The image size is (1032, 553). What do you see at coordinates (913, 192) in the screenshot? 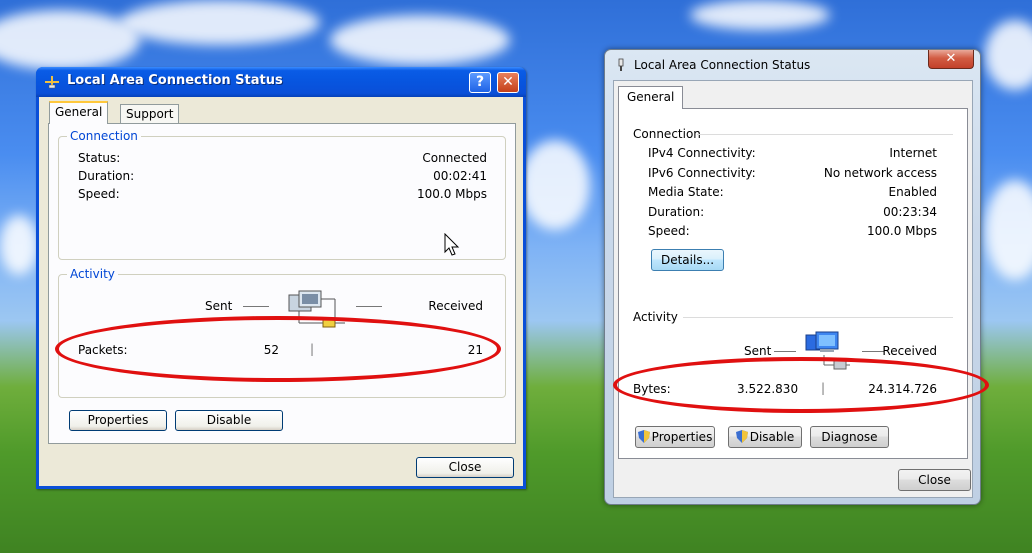
I see `media-state-value: Enabled` at bounding box center [913, 192].